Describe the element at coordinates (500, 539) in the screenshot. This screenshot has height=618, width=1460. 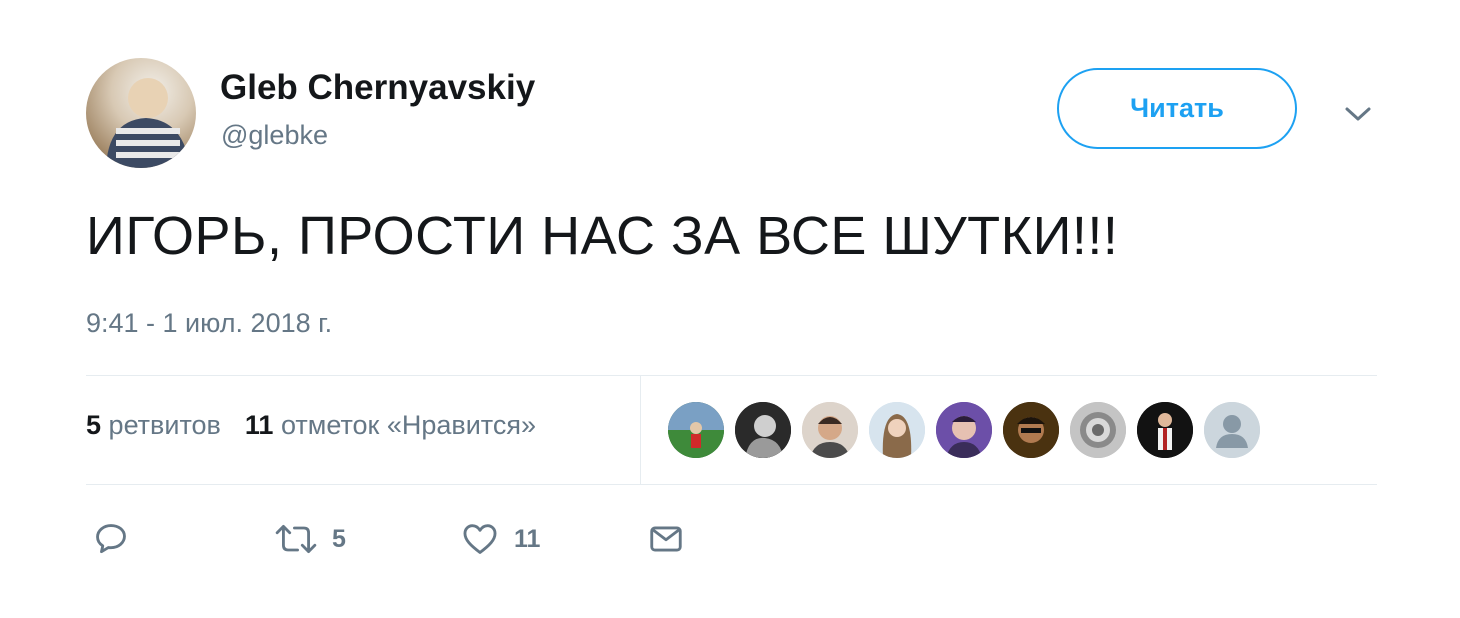
I see `like-button: 11` at that location.